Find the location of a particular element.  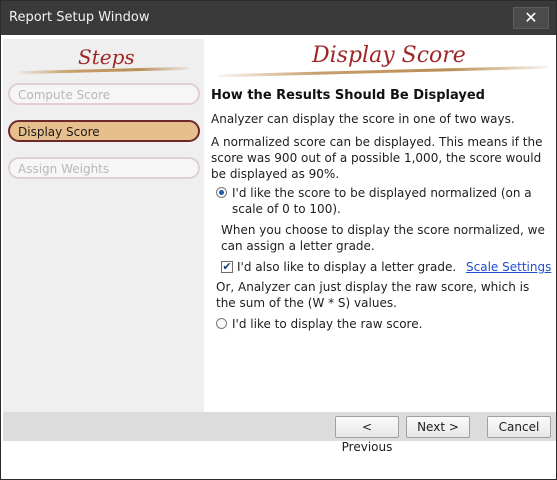

close-icon: ✕ is located at coordinates (531, 17).